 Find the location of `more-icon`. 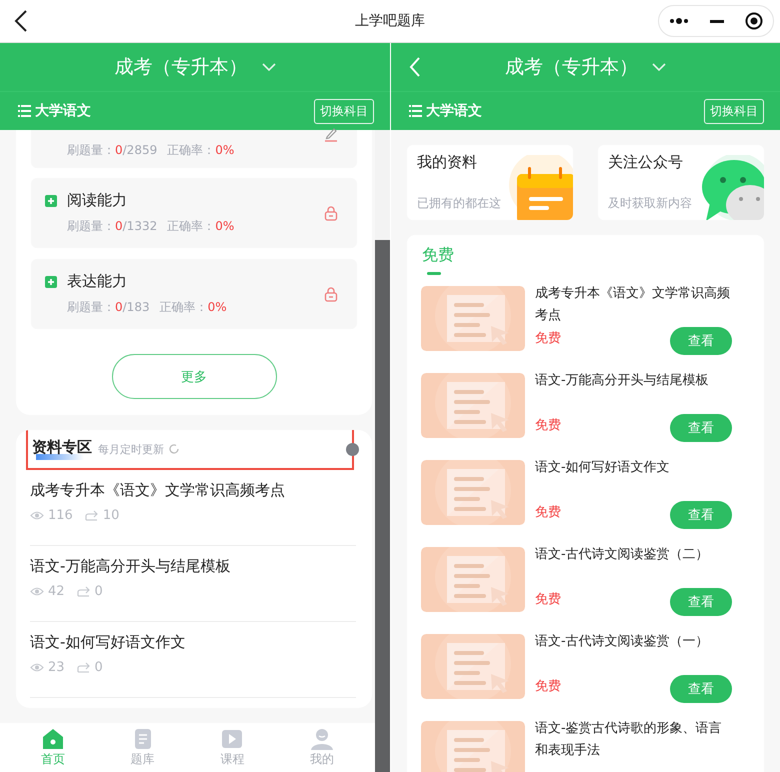

more-icon is located at coordinates (679, 21).